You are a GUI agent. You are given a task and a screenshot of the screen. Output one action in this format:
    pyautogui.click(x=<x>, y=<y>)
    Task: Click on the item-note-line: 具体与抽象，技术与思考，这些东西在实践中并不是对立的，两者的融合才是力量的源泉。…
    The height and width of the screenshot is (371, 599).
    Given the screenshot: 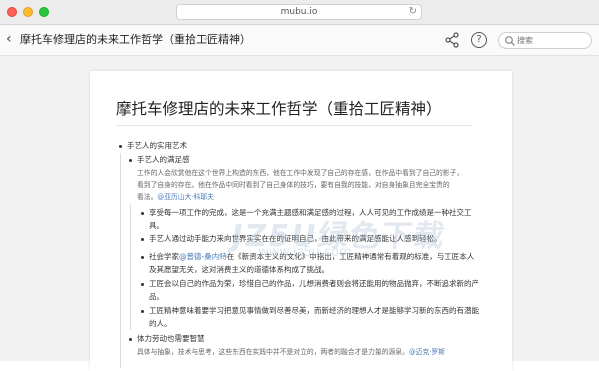 What is the action you would take?
    pyautogui.click(x=291, y=352)
    